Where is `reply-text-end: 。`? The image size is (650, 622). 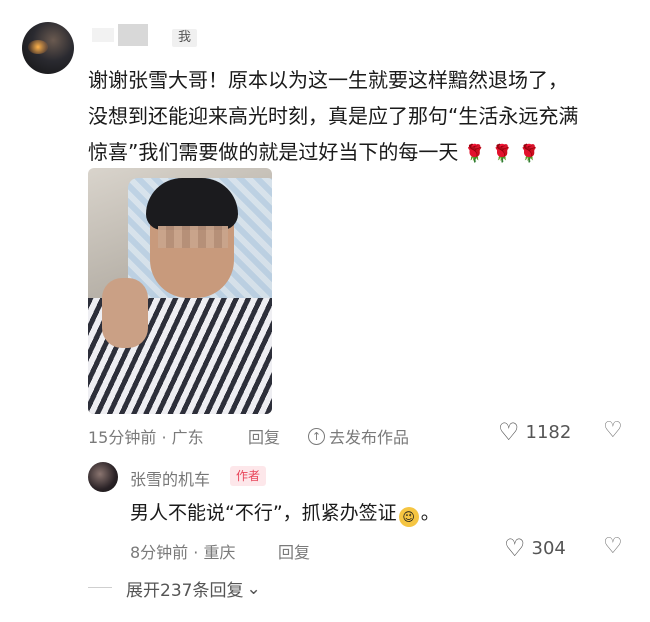 reply-text-end: 。 is located at coordinates (430, 513).